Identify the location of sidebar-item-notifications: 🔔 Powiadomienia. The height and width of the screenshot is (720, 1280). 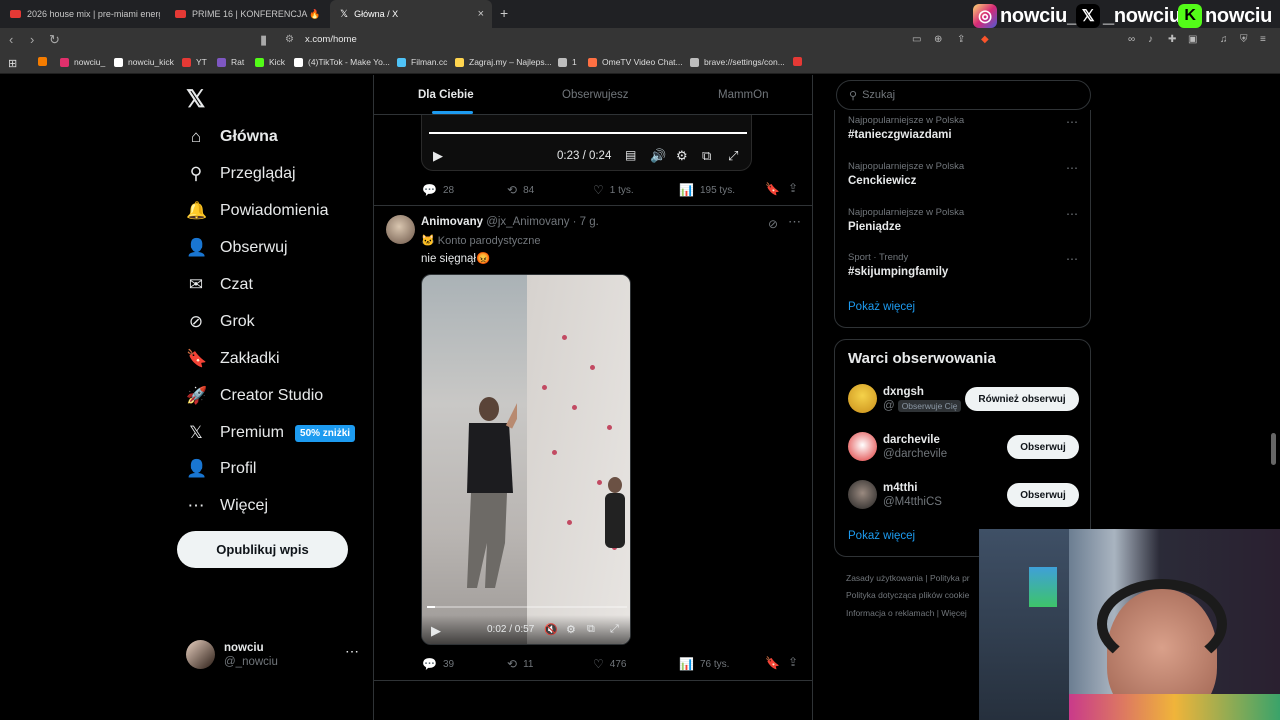
(257, 211).